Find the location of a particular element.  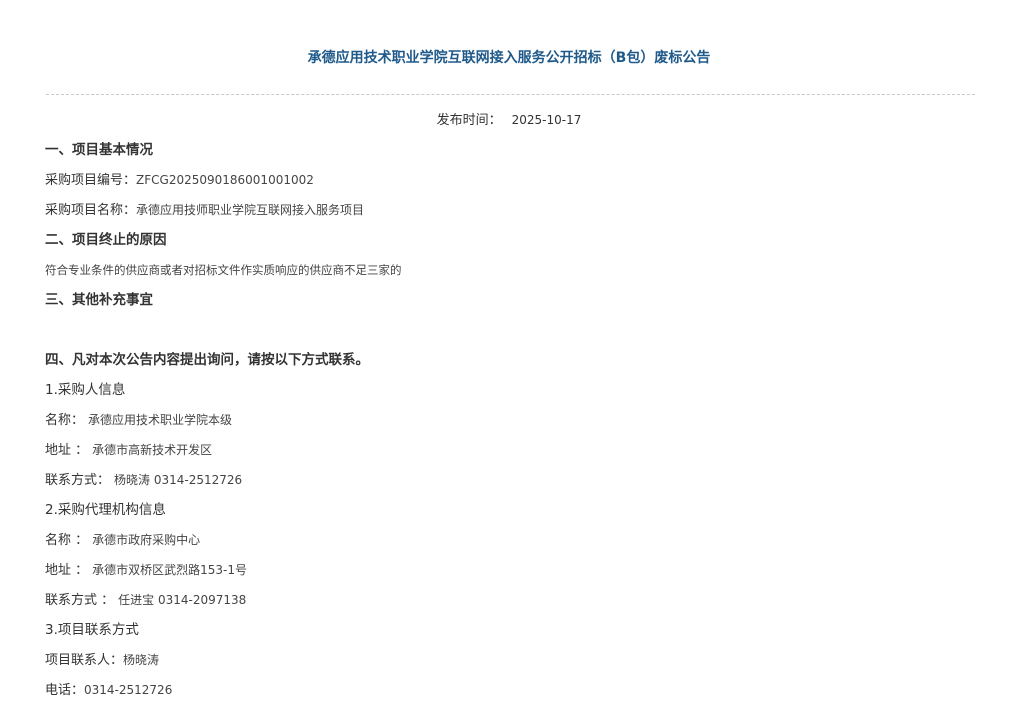

project-contact-person-row: 项目联系人：杨晓涛 is located at coordinates (102, 660).